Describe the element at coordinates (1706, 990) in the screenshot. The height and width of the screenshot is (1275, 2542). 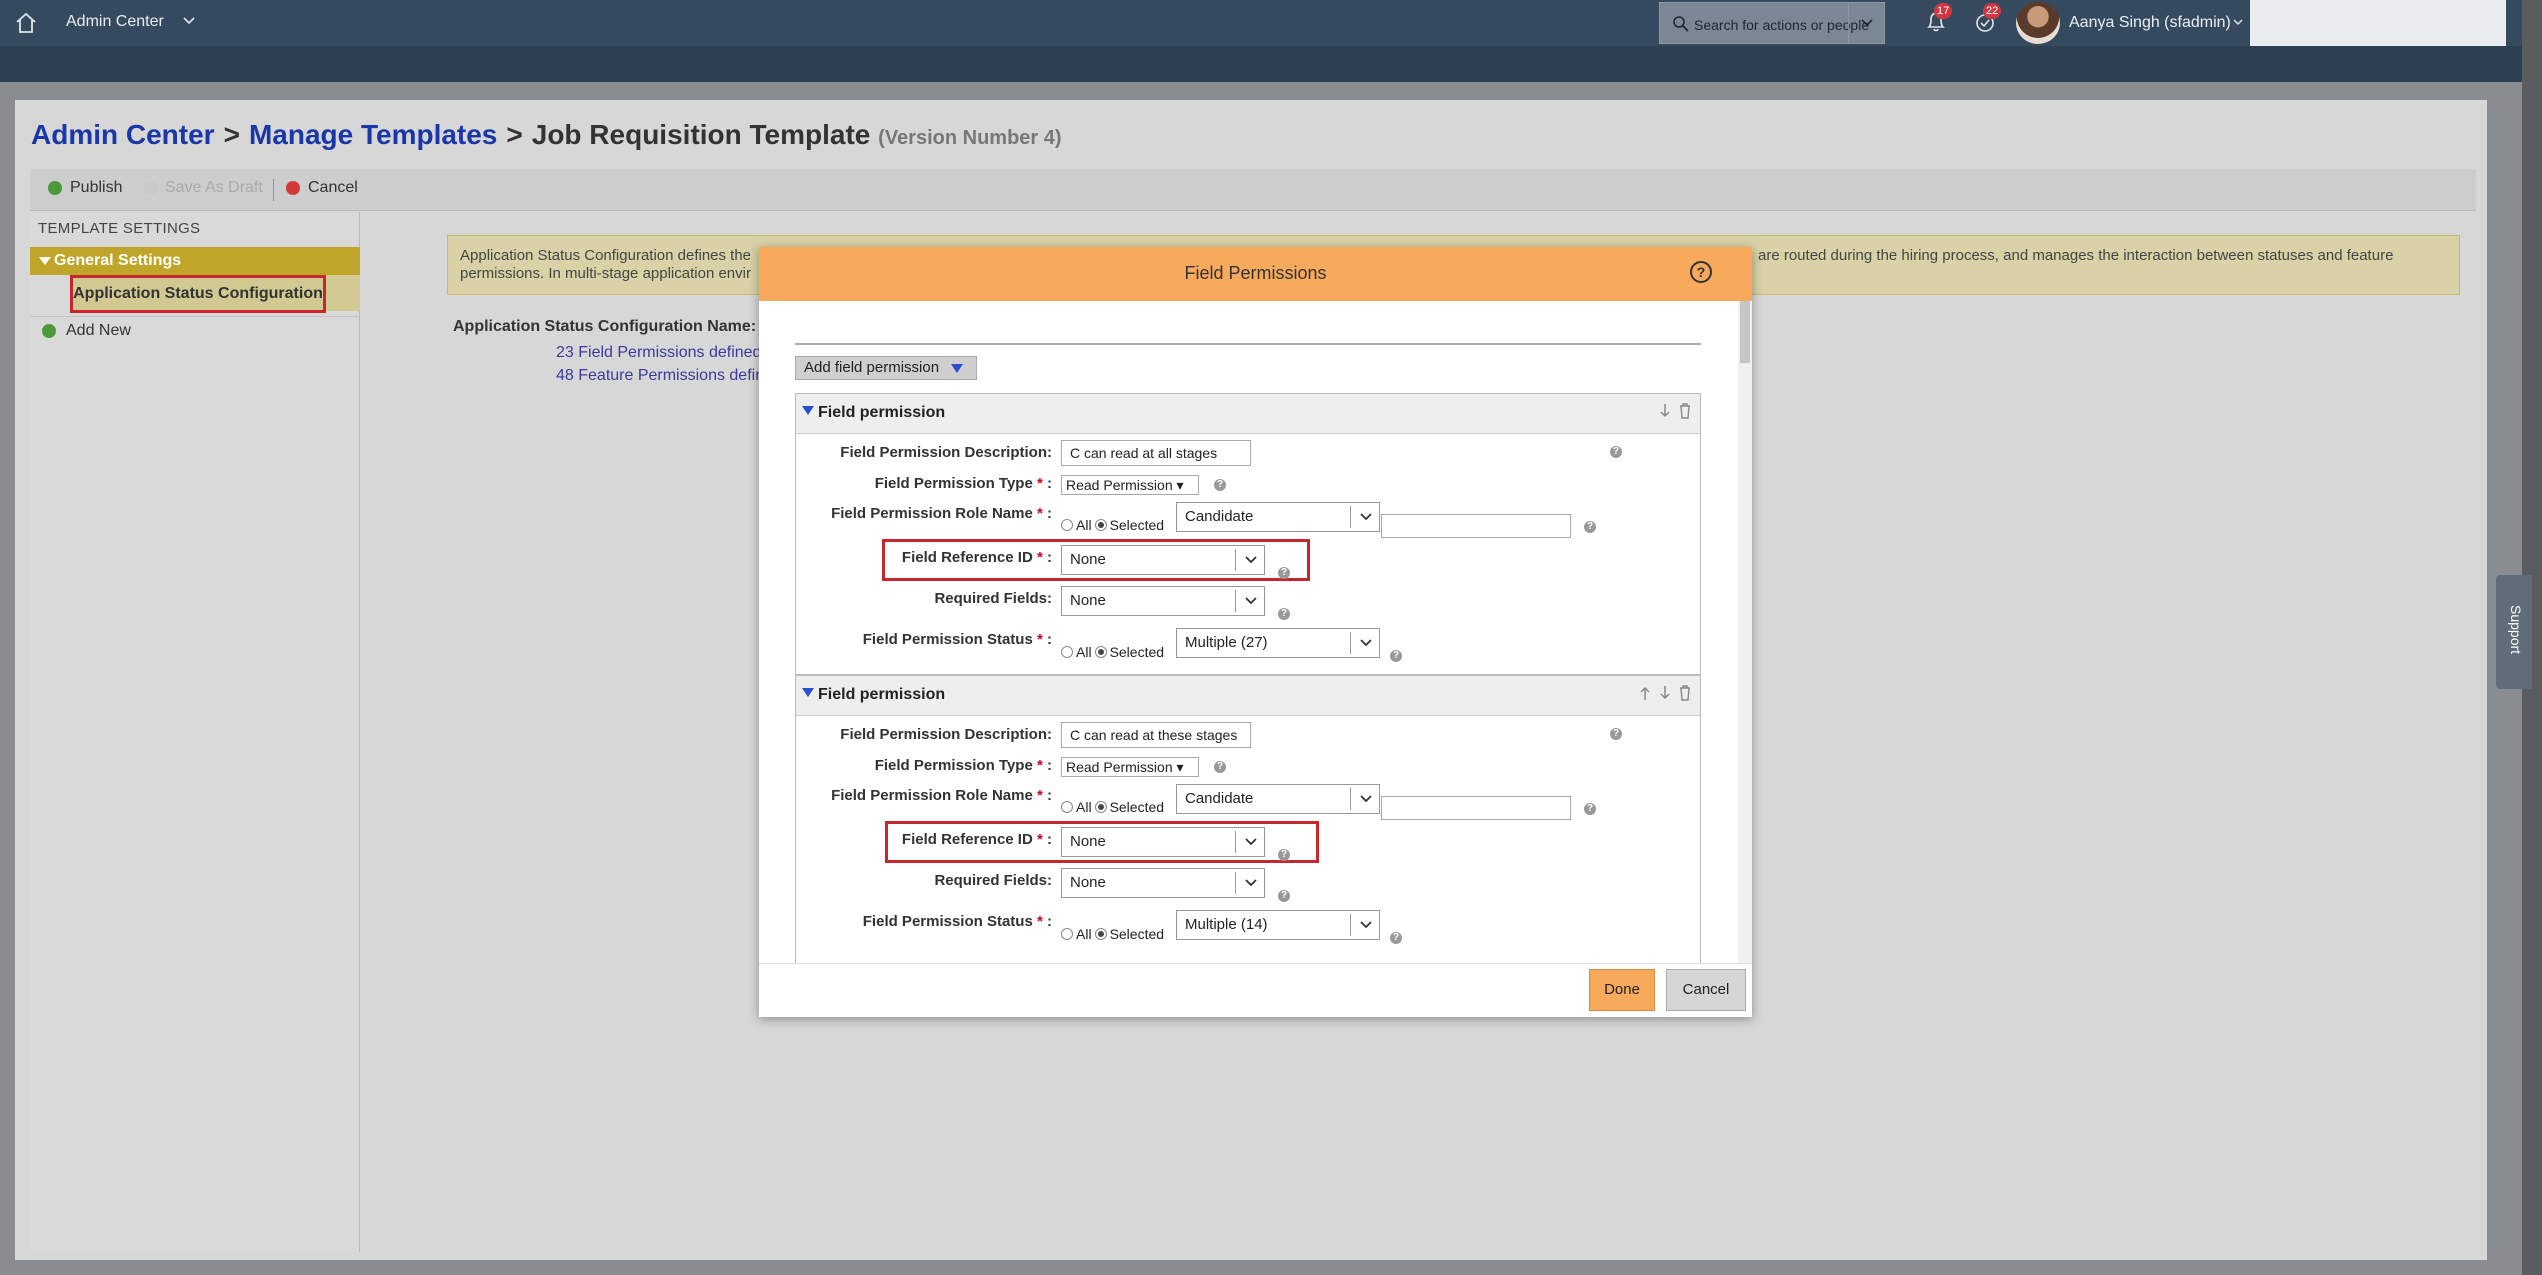
I see `dialog-cancel-button: Cancel` at that location.